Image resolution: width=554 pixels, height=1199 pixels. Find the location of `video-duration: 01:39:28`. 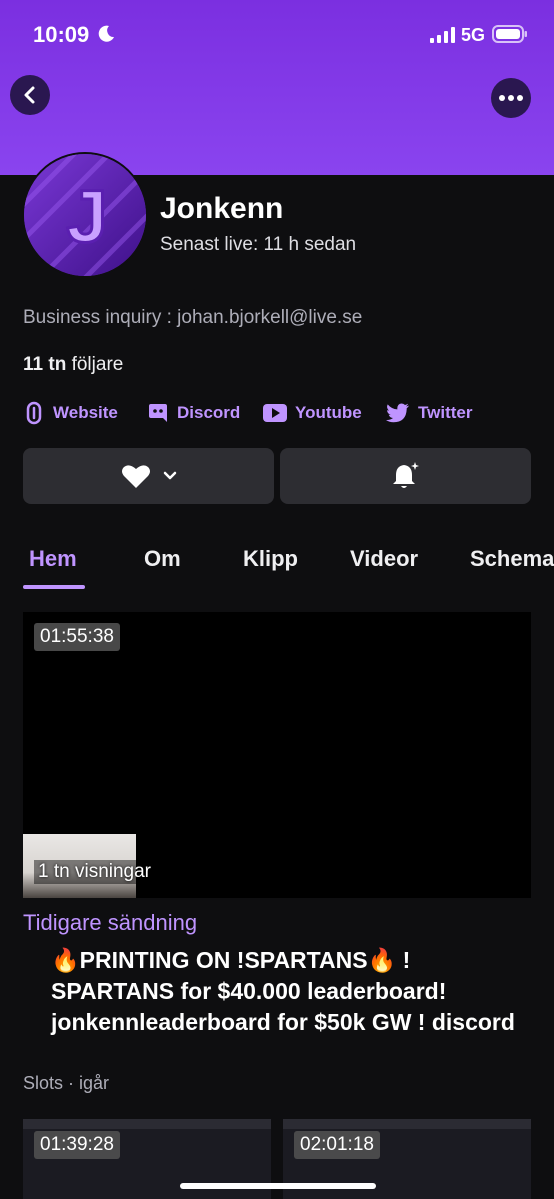

video-duration: 01:39:28 is located at coordinates (77, 1145).